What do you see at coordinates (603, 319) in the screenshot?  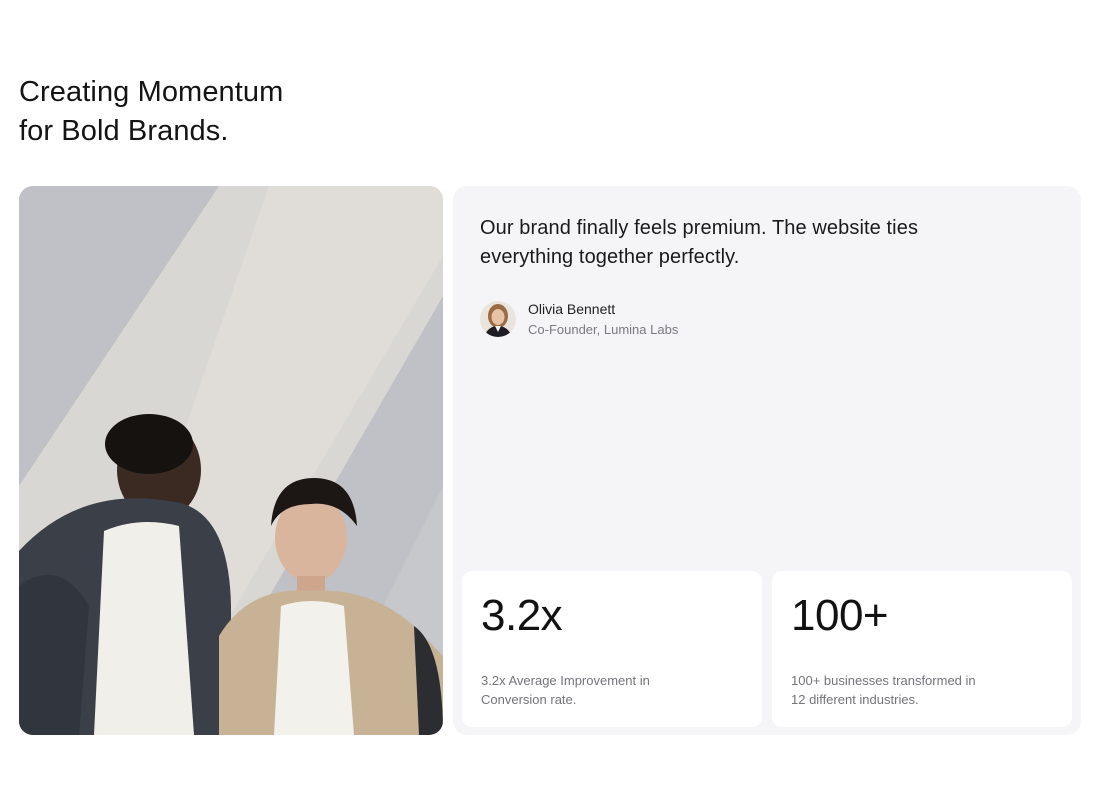 I see `author-text: Olivia Bennett Co-Founder, Lumina Labs` at bounding box center [603, 319].